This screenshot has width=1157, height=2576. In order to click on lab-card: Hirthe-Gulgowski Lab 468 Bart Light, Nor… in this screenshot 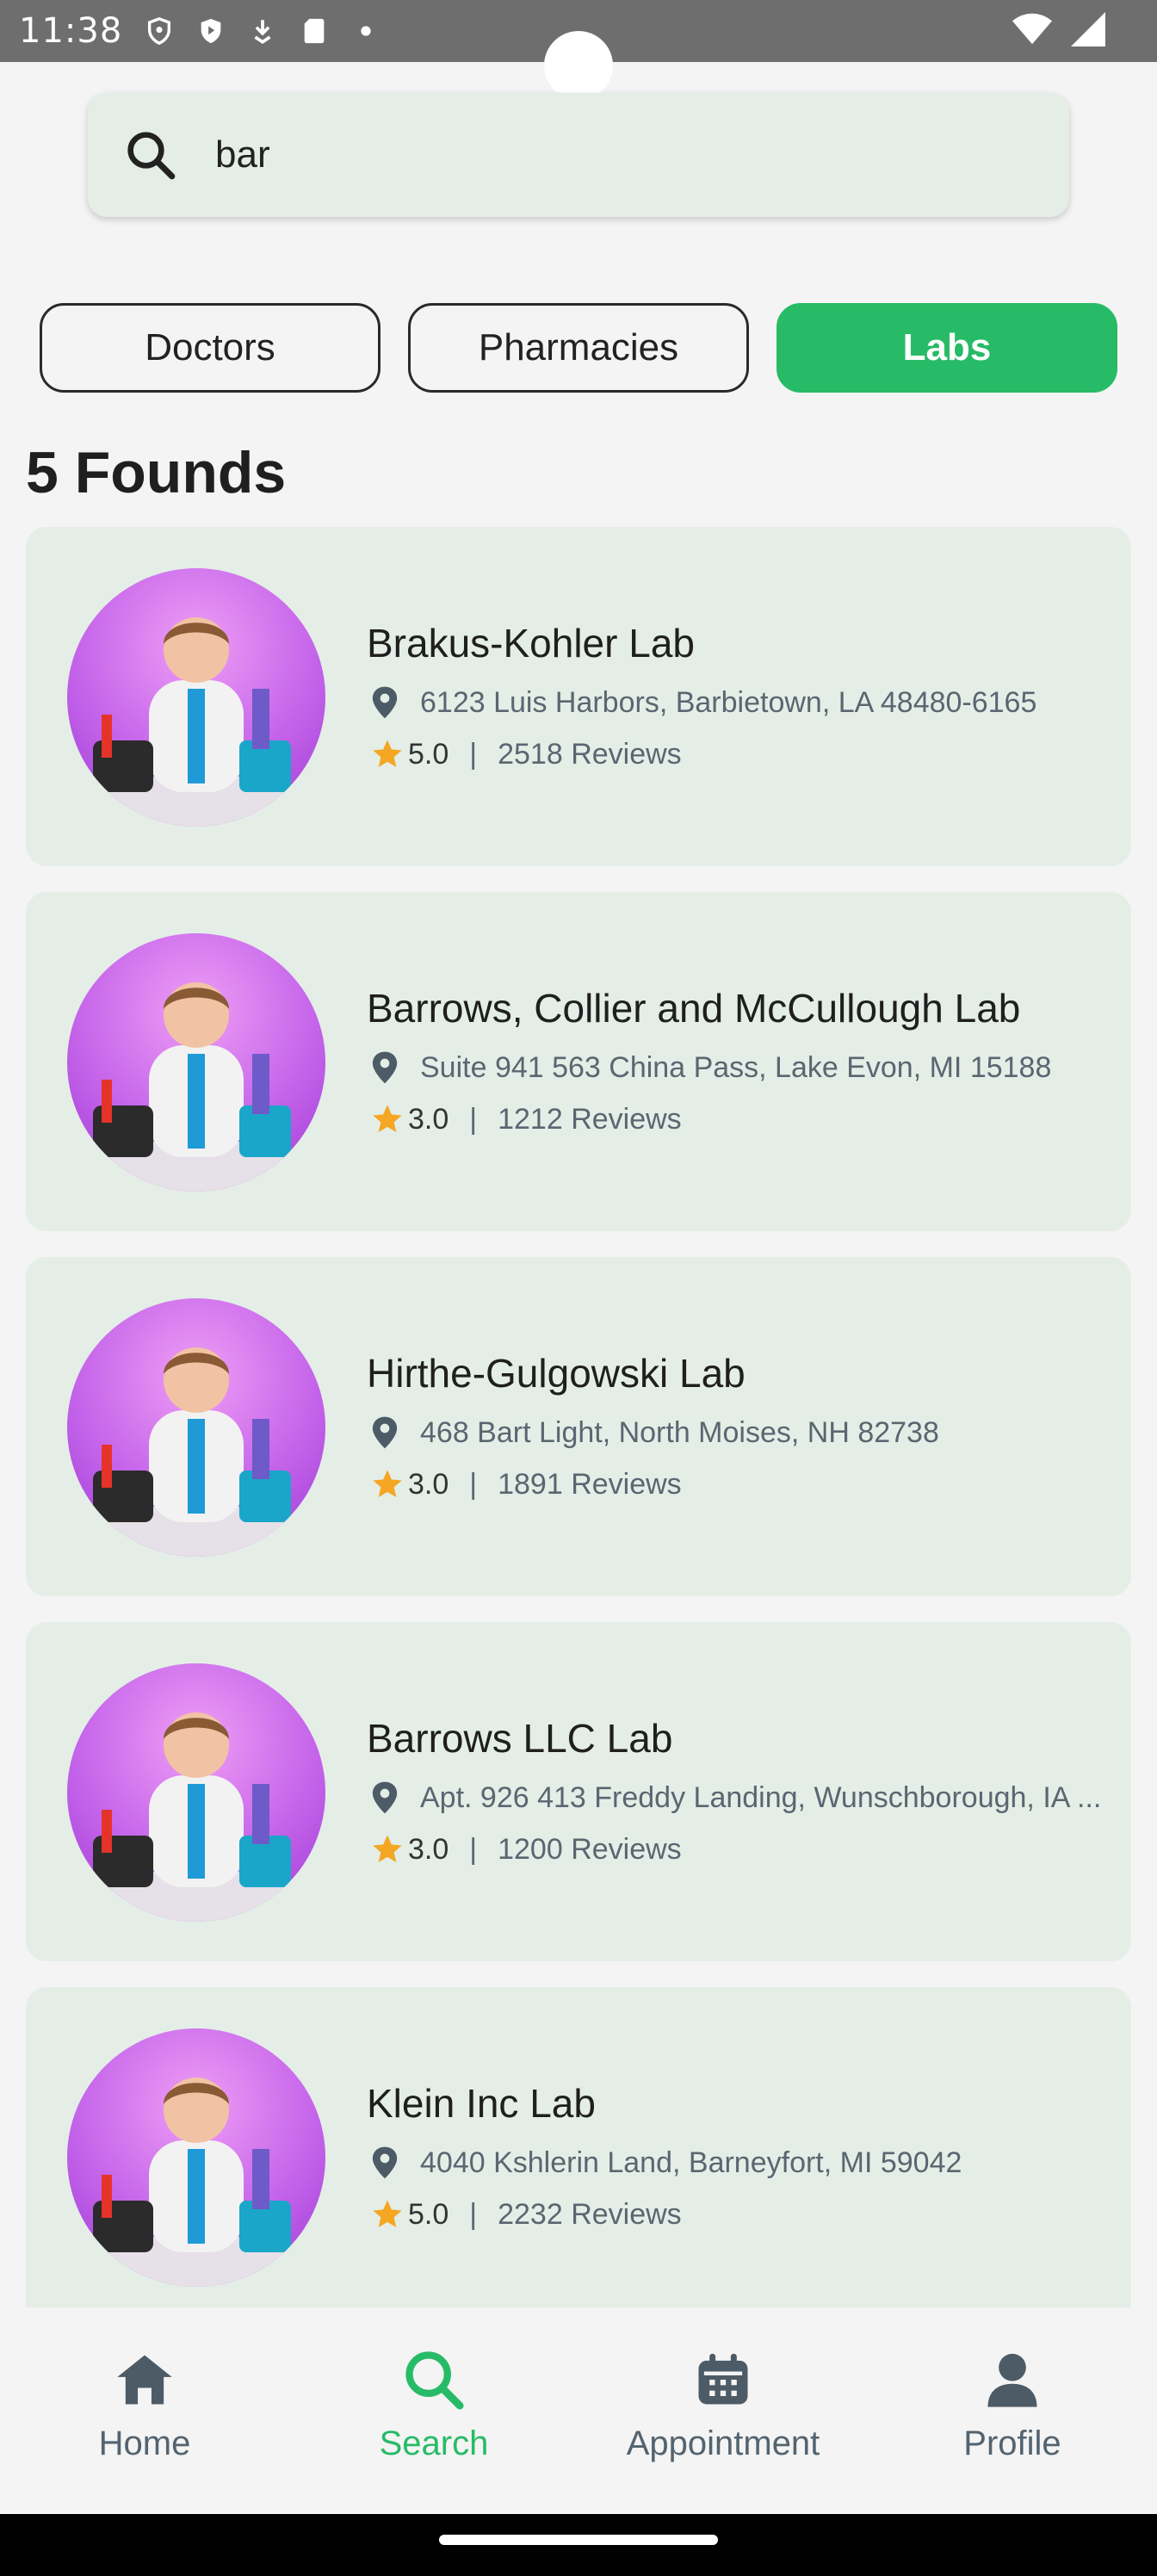, I will do `click(579, 1426)`.